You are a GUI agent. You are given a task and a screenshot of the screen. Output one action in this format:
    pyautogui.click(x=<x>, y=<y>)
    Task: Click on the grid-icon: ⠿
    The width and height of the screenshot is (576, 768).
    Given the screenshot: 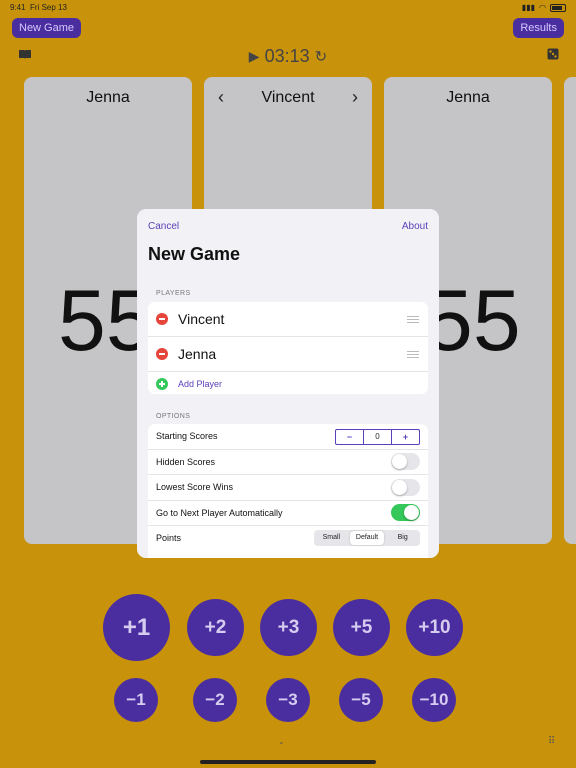 What is the action you would take?
    pyautogui.click(x=551, y=741)
    